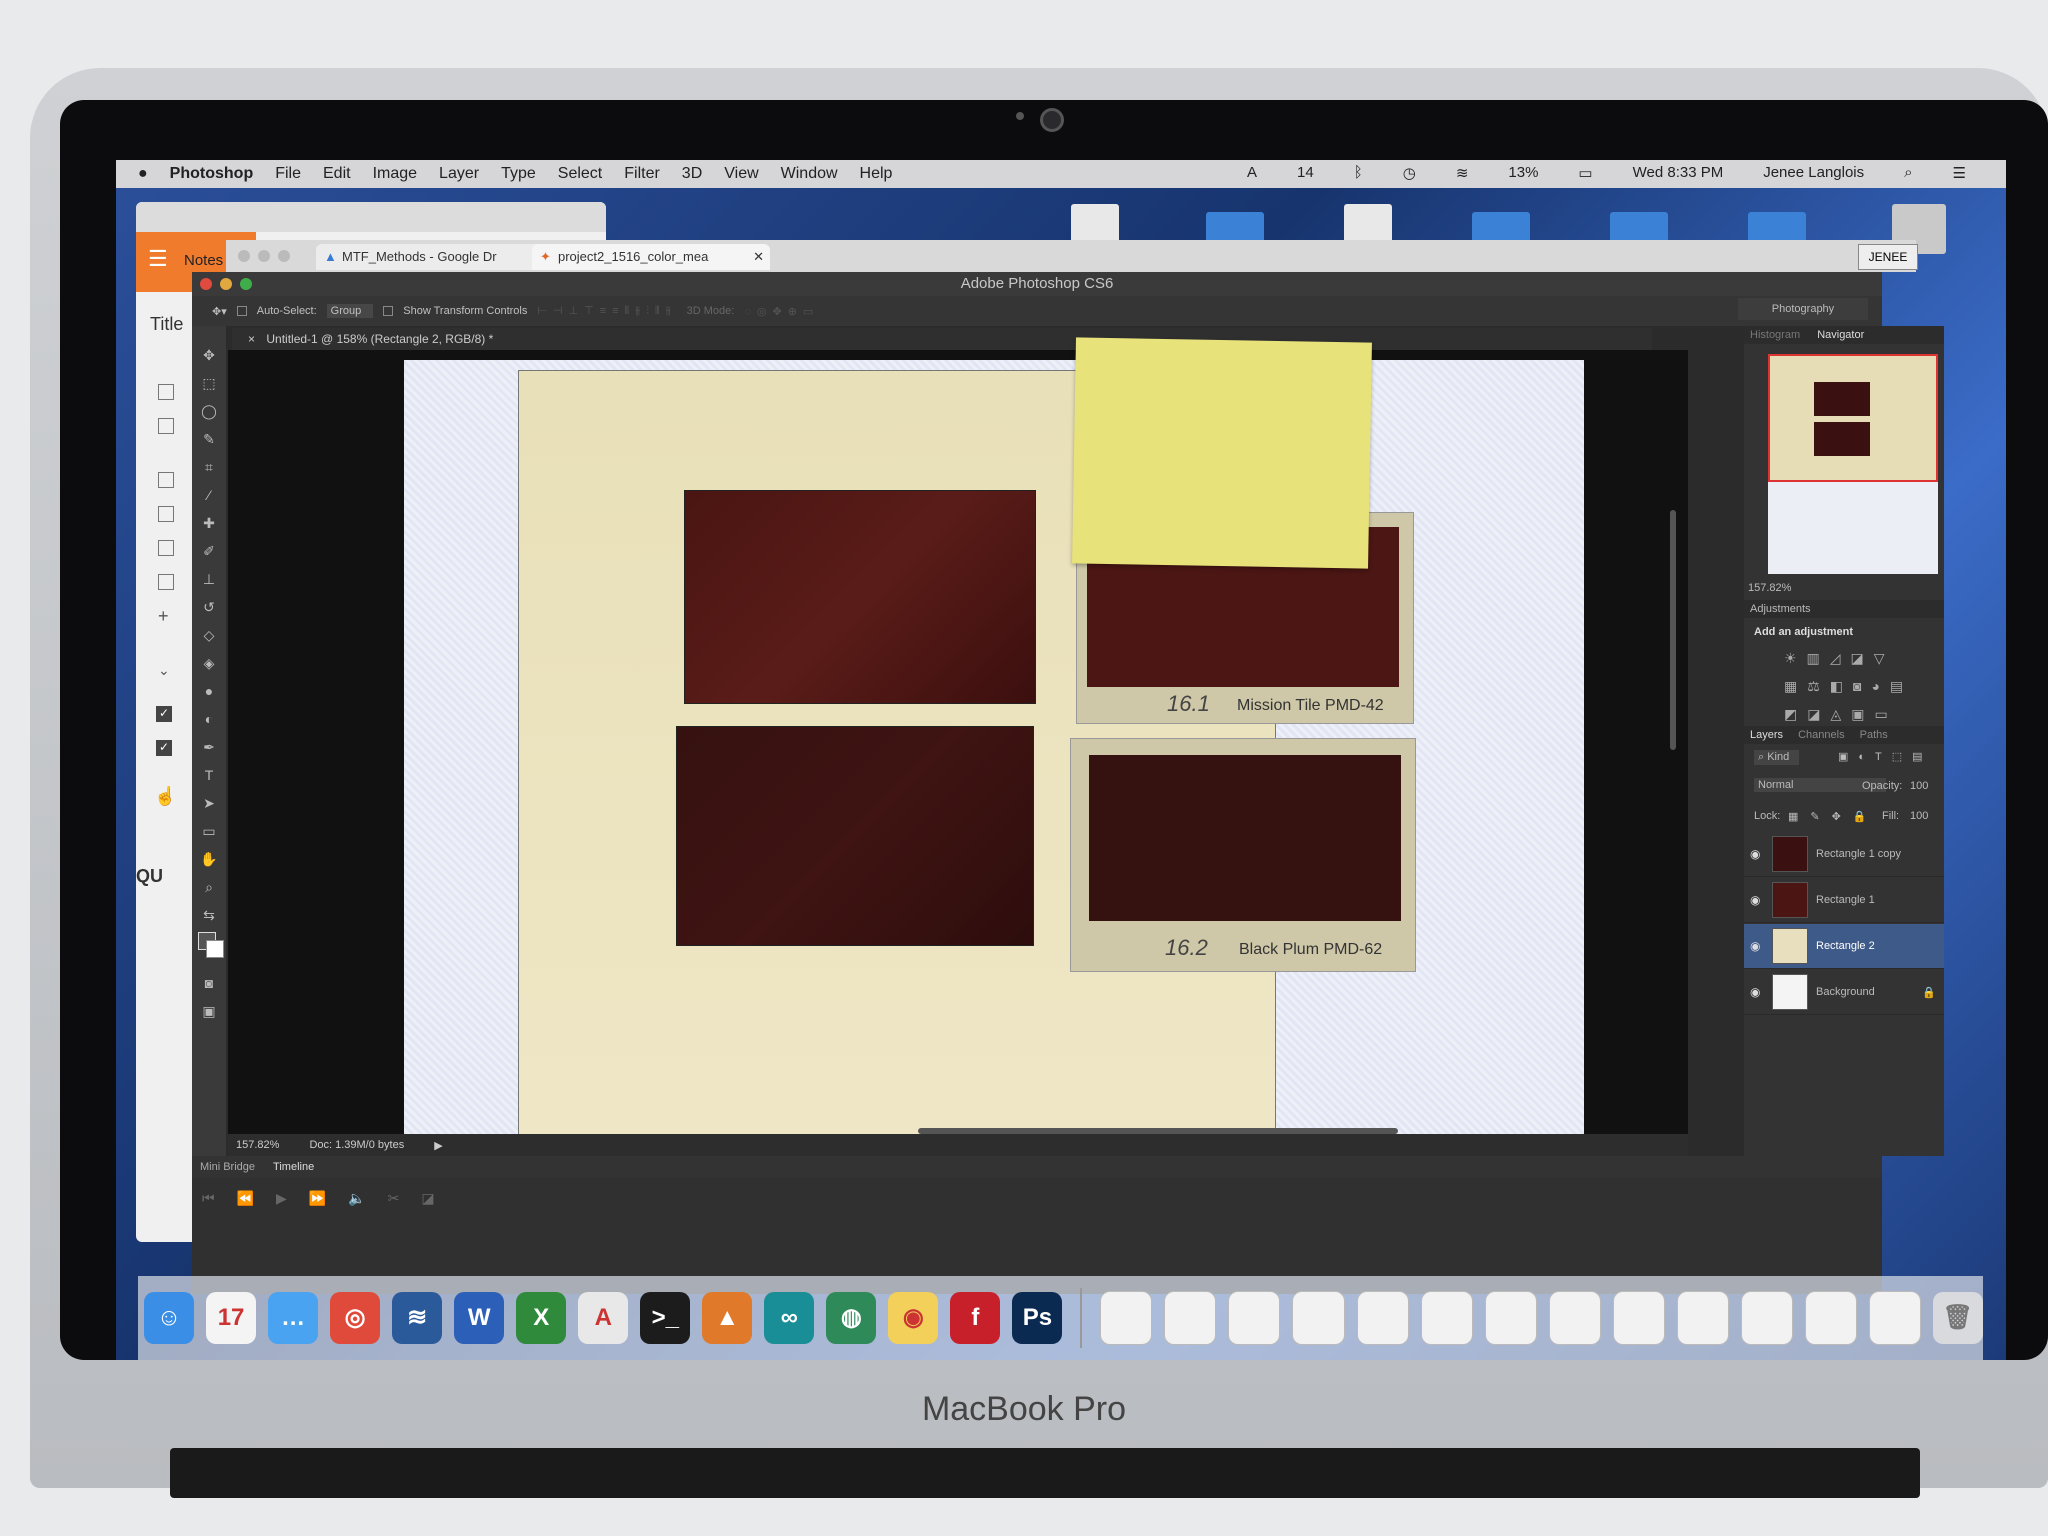  What do you see at coordinates (356, 1145) in the screenshot?
I see `doc-size: Doc: 1.39M/0 bytes` at bounding box center [356, 1145].